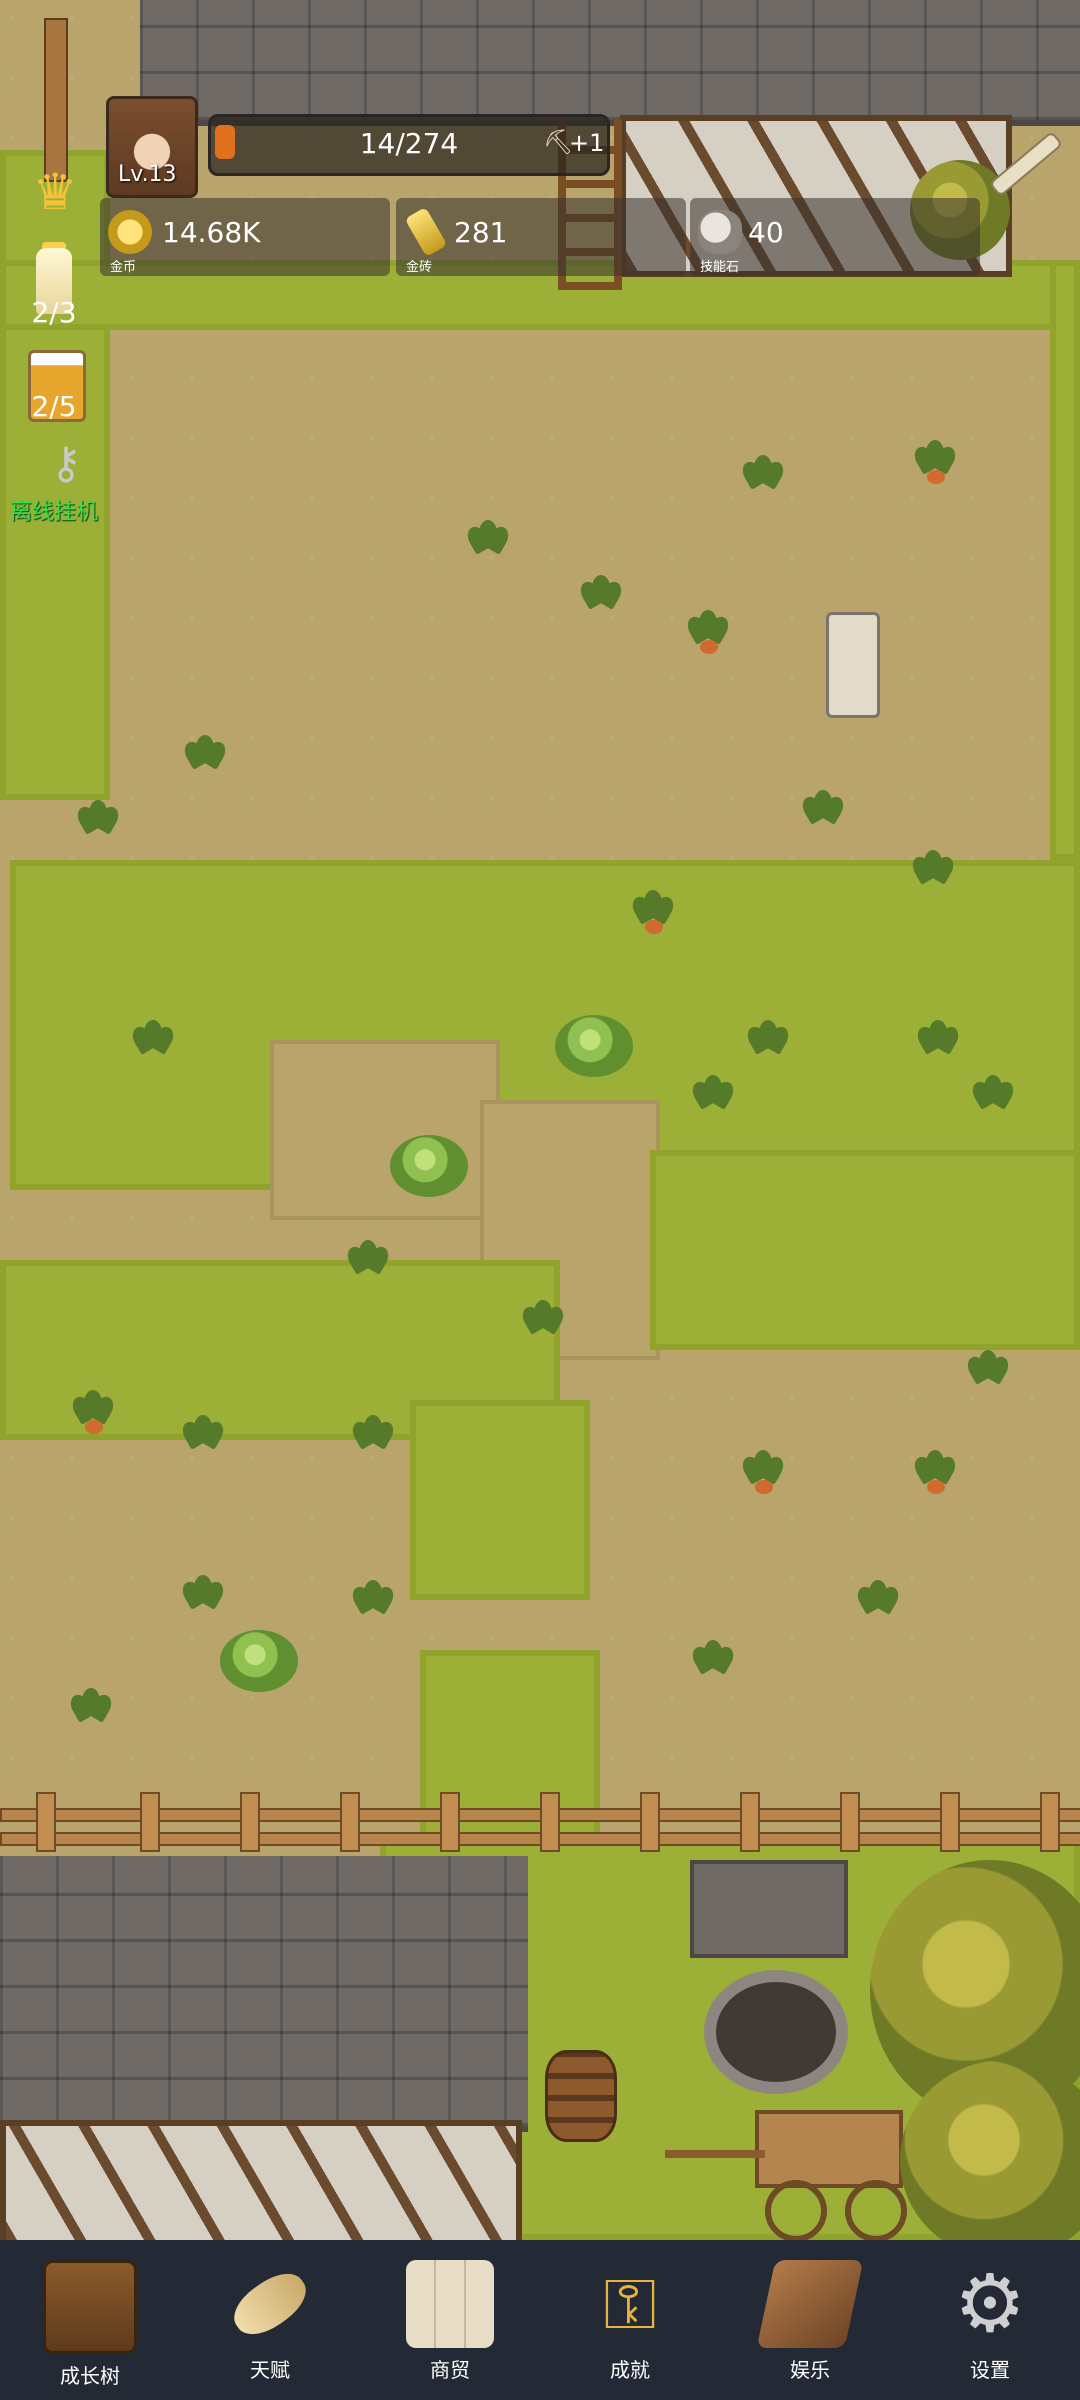  What do you see at coordinates (1065, 560) in the screenshot?
I see `grass-right-strip` at bounding box center [1065, 560].